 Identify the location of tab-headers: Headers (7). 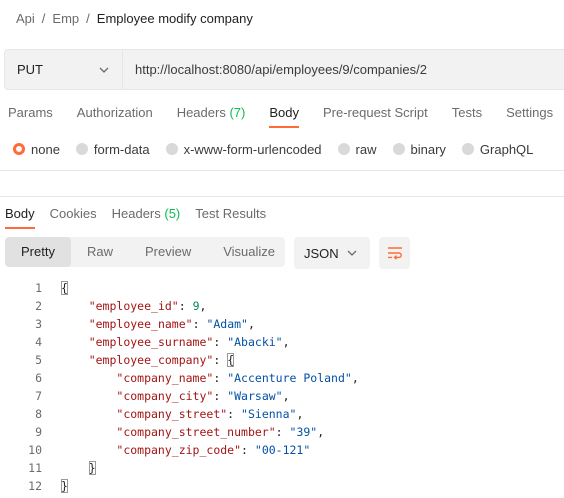
(211, 116).